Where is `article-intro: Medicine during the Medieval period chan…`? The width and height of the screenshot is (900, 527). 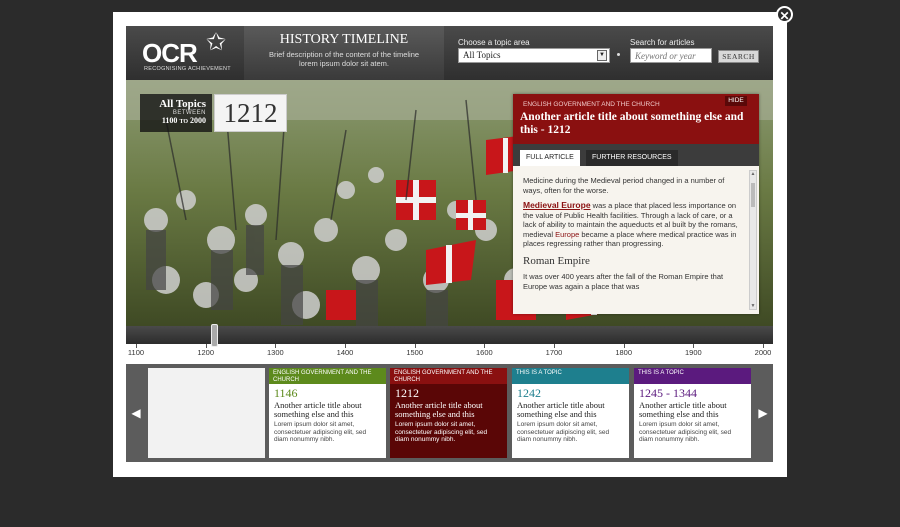
article-intro: Medicine during the Medieval period chan… is located at coordinates (624, 185).